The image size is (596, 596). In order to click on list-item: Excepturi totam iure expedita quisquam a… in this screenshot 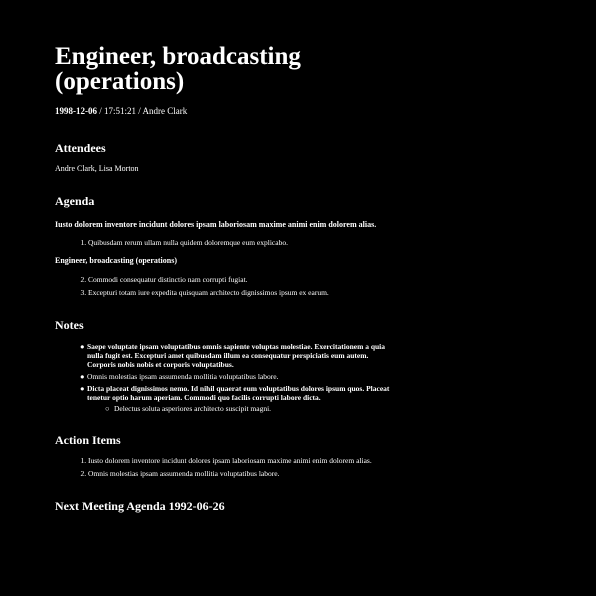, I will do `click(241, 293)`.